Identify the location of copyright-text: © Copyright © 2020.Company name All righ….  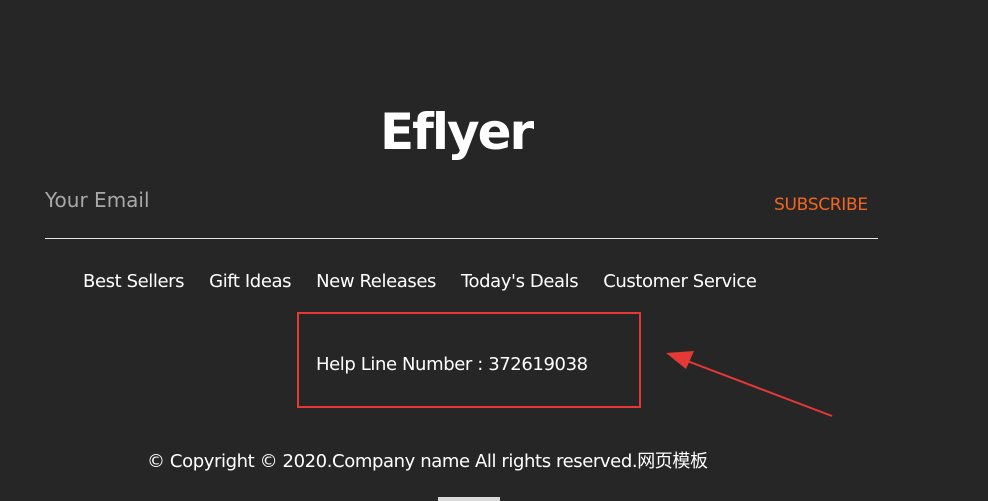
(427, 461).